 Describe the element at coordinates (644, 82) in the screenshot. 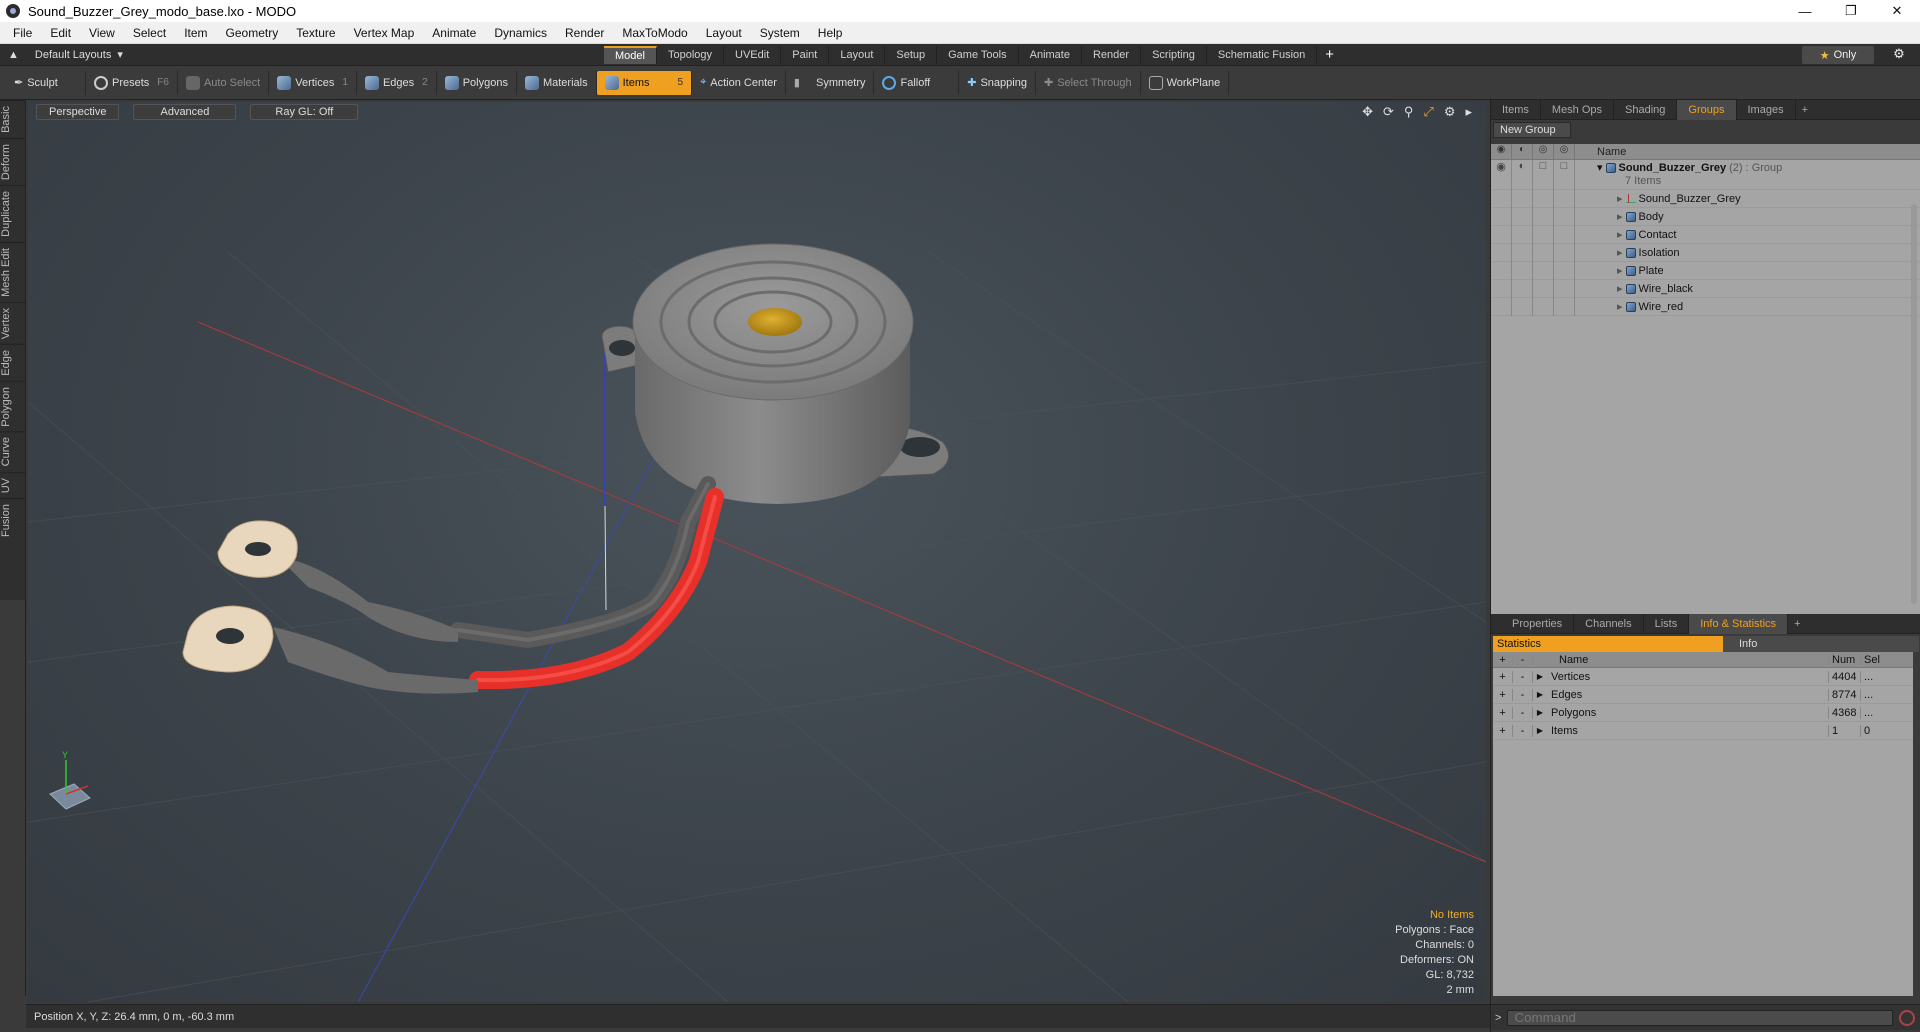

I see `items-button: Items 5` at that location.